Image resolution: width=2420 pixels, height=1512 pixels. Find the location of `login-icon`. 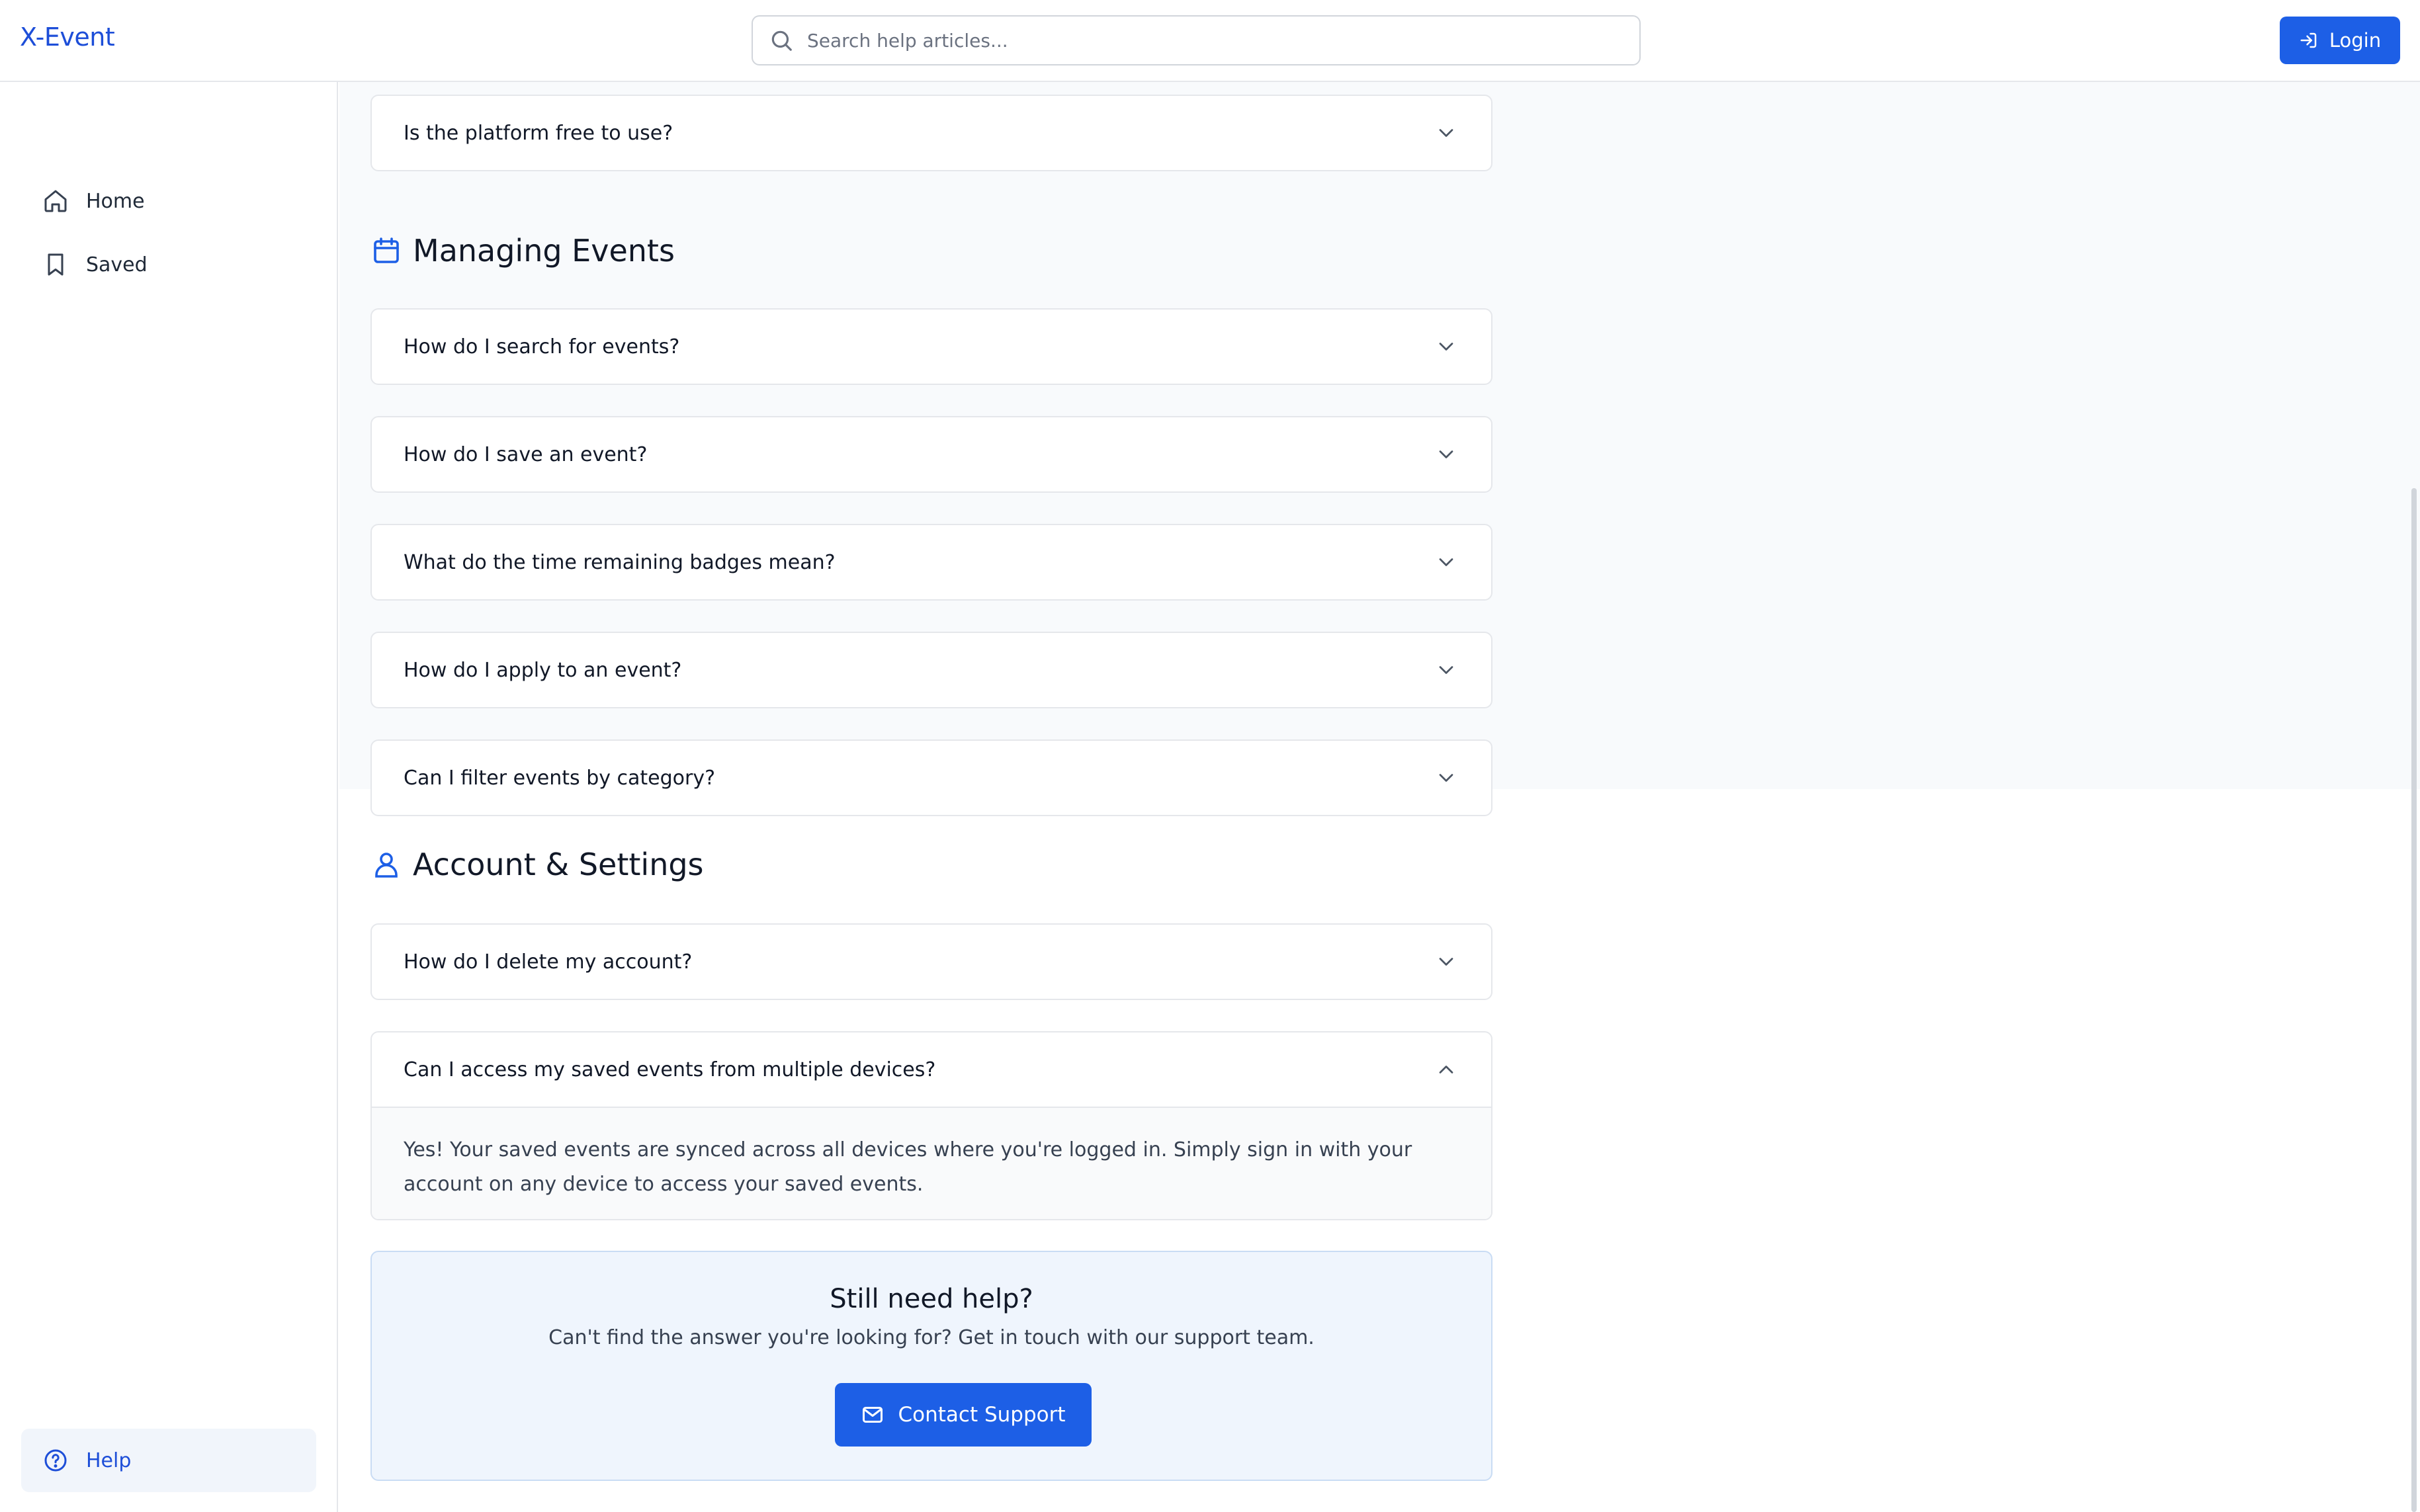

login-icon is located at coordinates (2308, 40).